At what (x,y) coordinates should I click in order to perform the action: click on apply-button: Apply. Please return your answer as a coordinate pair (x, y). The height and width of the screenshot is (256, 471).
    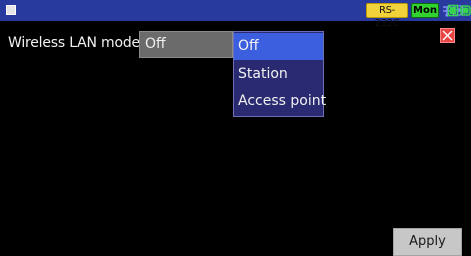
    Looking at the image, I should click on (427, 242).